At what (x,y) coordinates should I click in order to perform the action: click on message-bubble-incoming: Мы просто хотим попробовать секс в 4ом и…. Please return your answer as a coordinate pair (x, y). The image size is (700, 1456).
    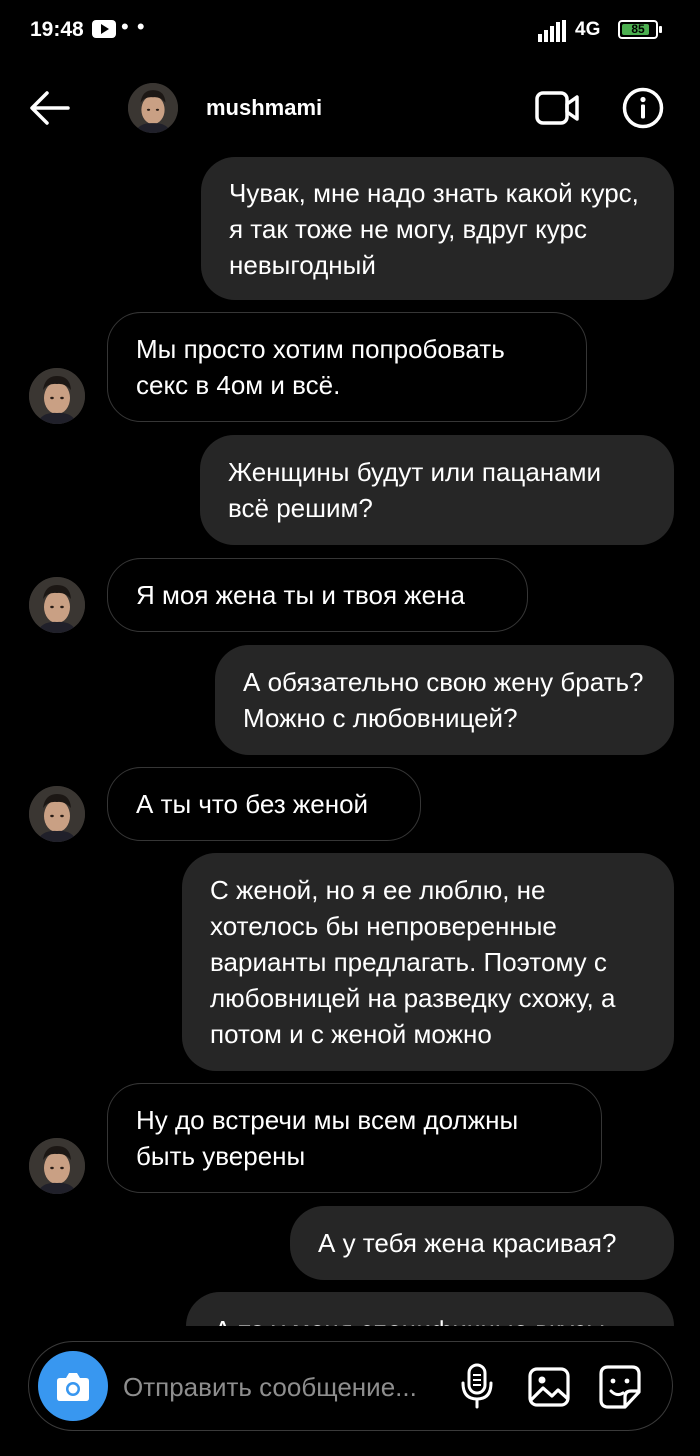
    Looking at the image, I should click on (347, 367).